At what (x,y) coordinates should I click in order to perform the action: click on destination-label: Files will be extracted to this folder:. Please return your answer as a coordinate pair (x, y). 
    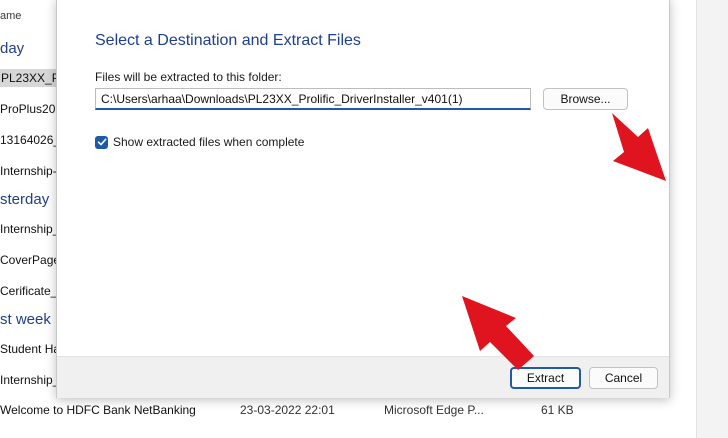
    Looking at the image, I should click on (188, 77).